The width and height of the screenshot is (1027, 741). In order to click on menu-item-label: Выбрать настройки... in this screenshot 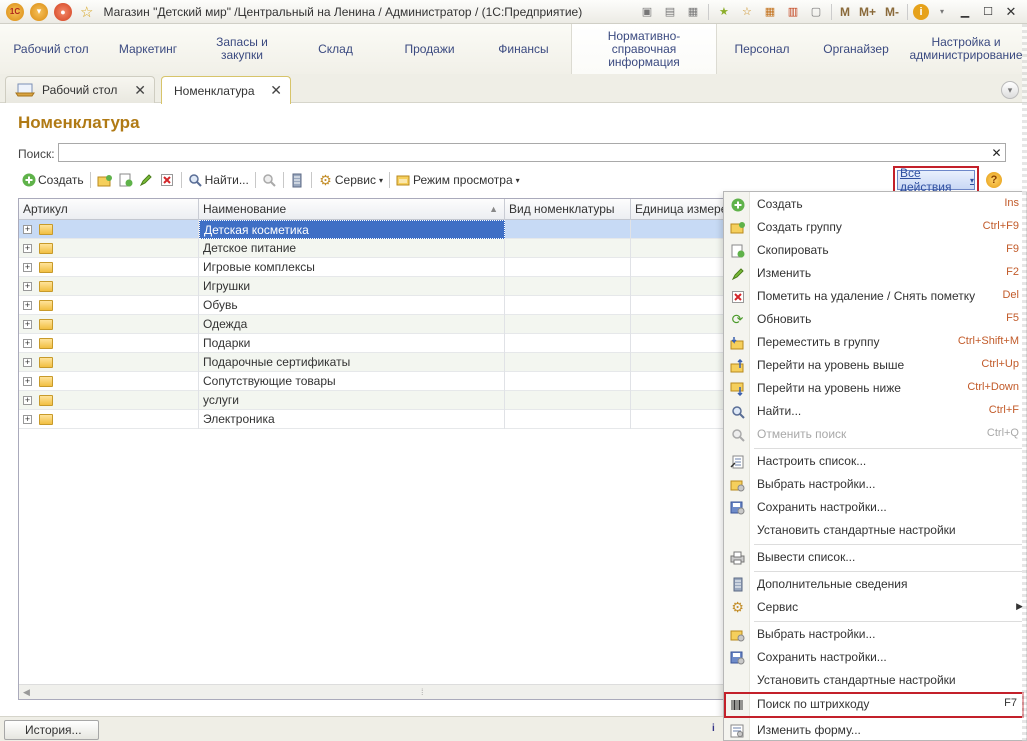, I will do `click(816, 634)`.